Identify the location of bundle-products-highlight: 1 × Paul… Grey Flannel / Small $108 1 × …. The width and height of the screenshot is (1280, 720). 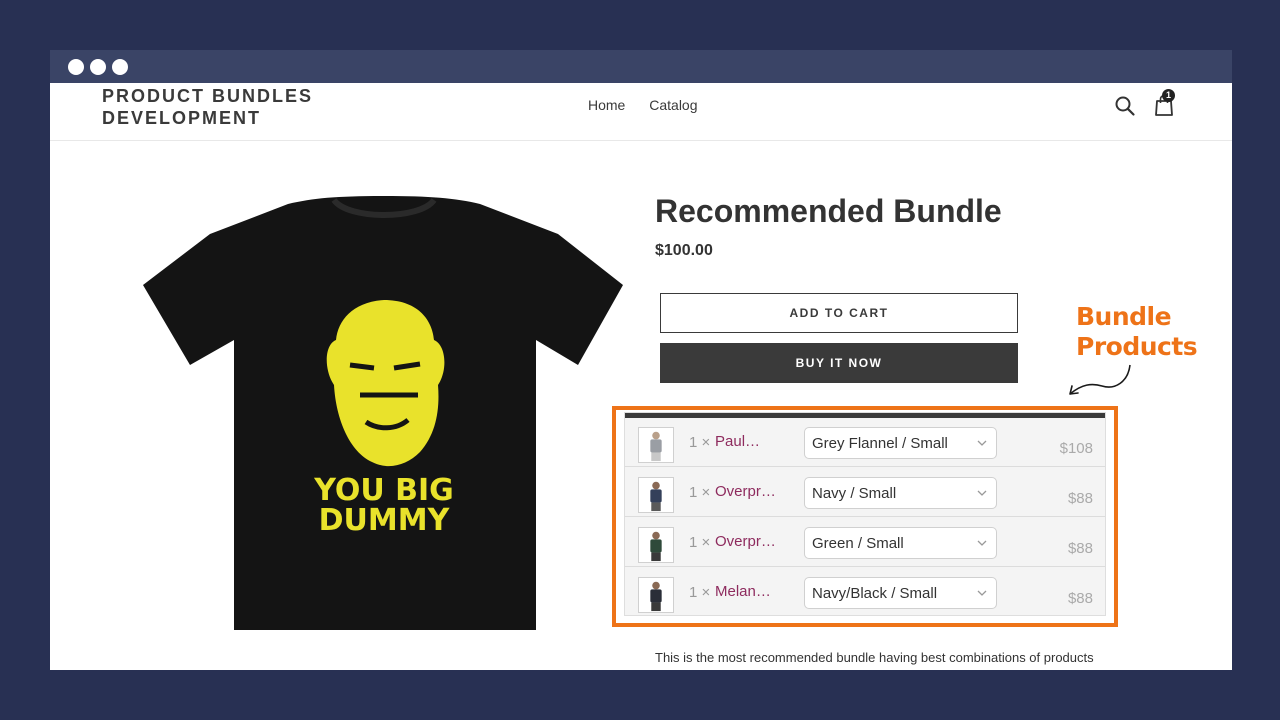
(865, 516).